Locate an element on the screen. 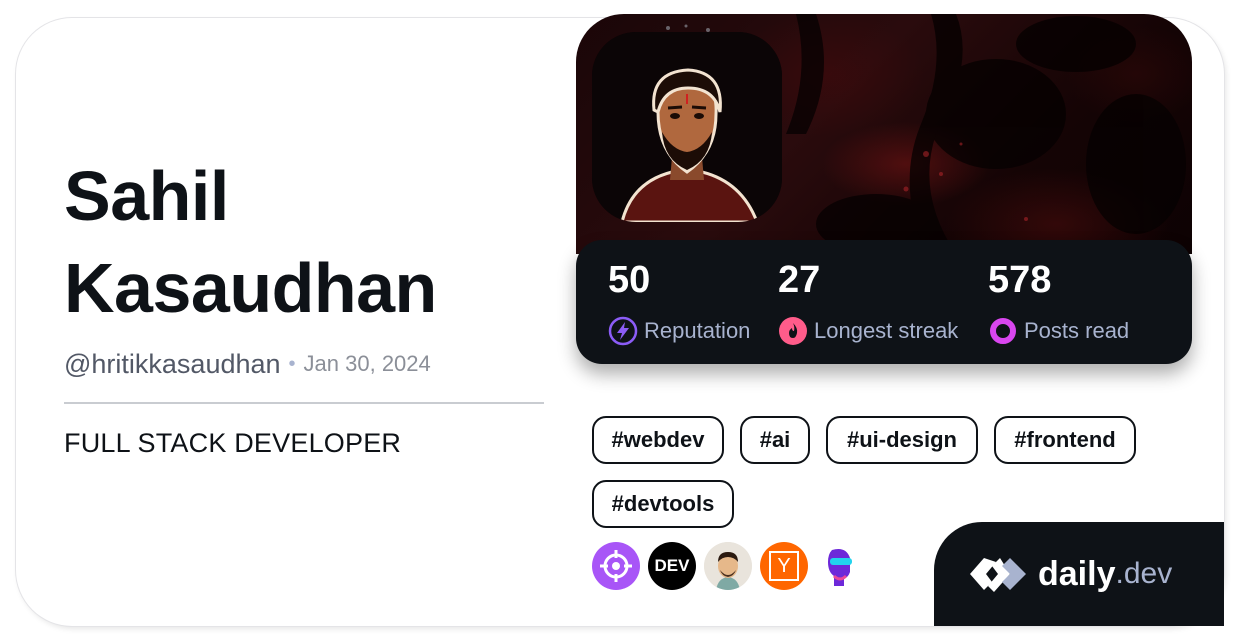 Image resolution: width=1240 pixels, height=640 pixels. bio: FULL STACK DEVELOPER is located at coordinates (233, 443).